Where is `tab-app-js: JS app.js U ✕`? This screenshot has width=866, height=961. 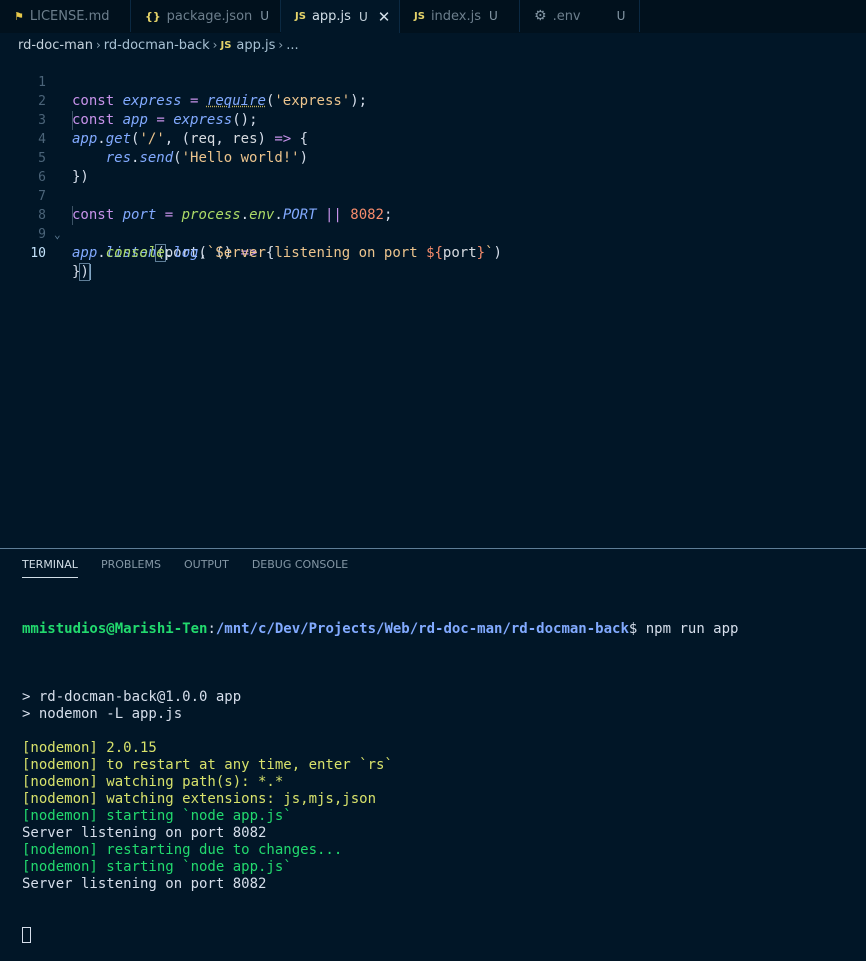 tab-app-js: JS app.js U ✕ is located at coordinates (340, 16).